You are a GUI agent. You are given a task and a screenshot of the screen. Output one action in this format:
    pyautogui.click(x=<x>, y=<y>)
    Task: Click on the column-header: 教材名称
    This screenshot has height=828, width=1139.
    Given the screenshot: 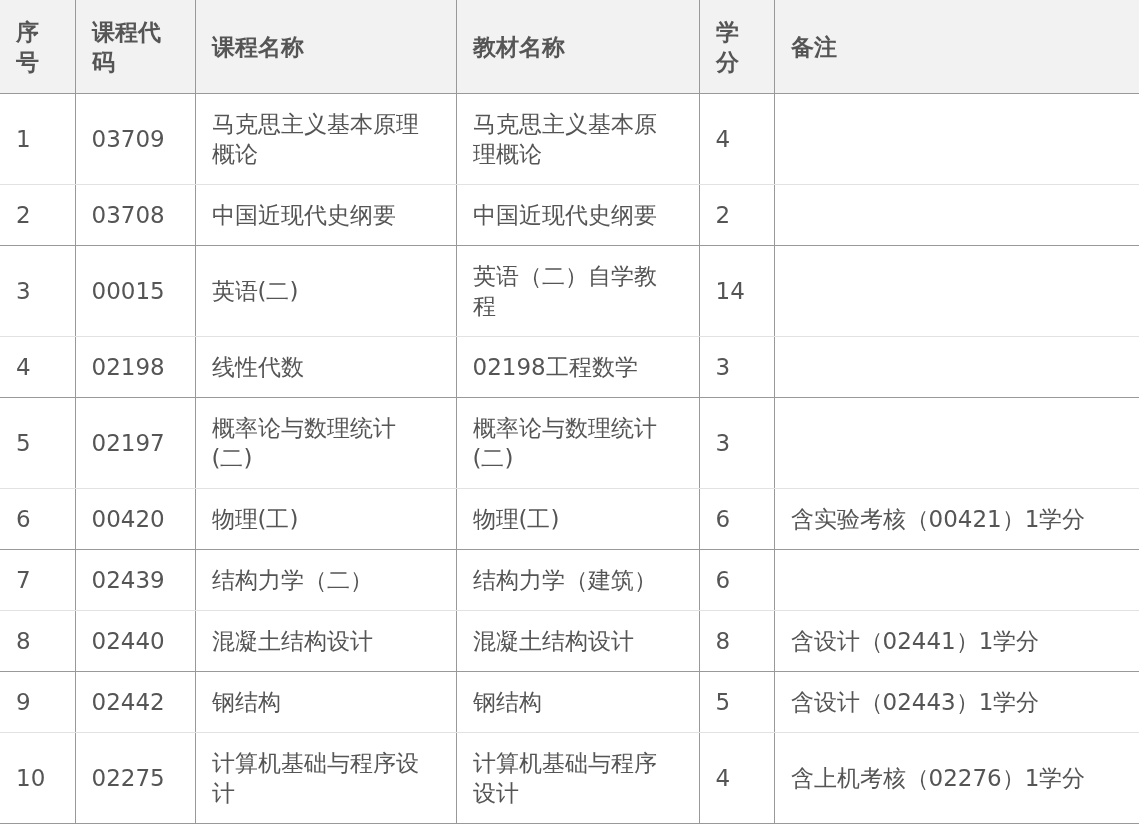 What is the action you would take?
    pyautogui.click(x=577, y=47)
    